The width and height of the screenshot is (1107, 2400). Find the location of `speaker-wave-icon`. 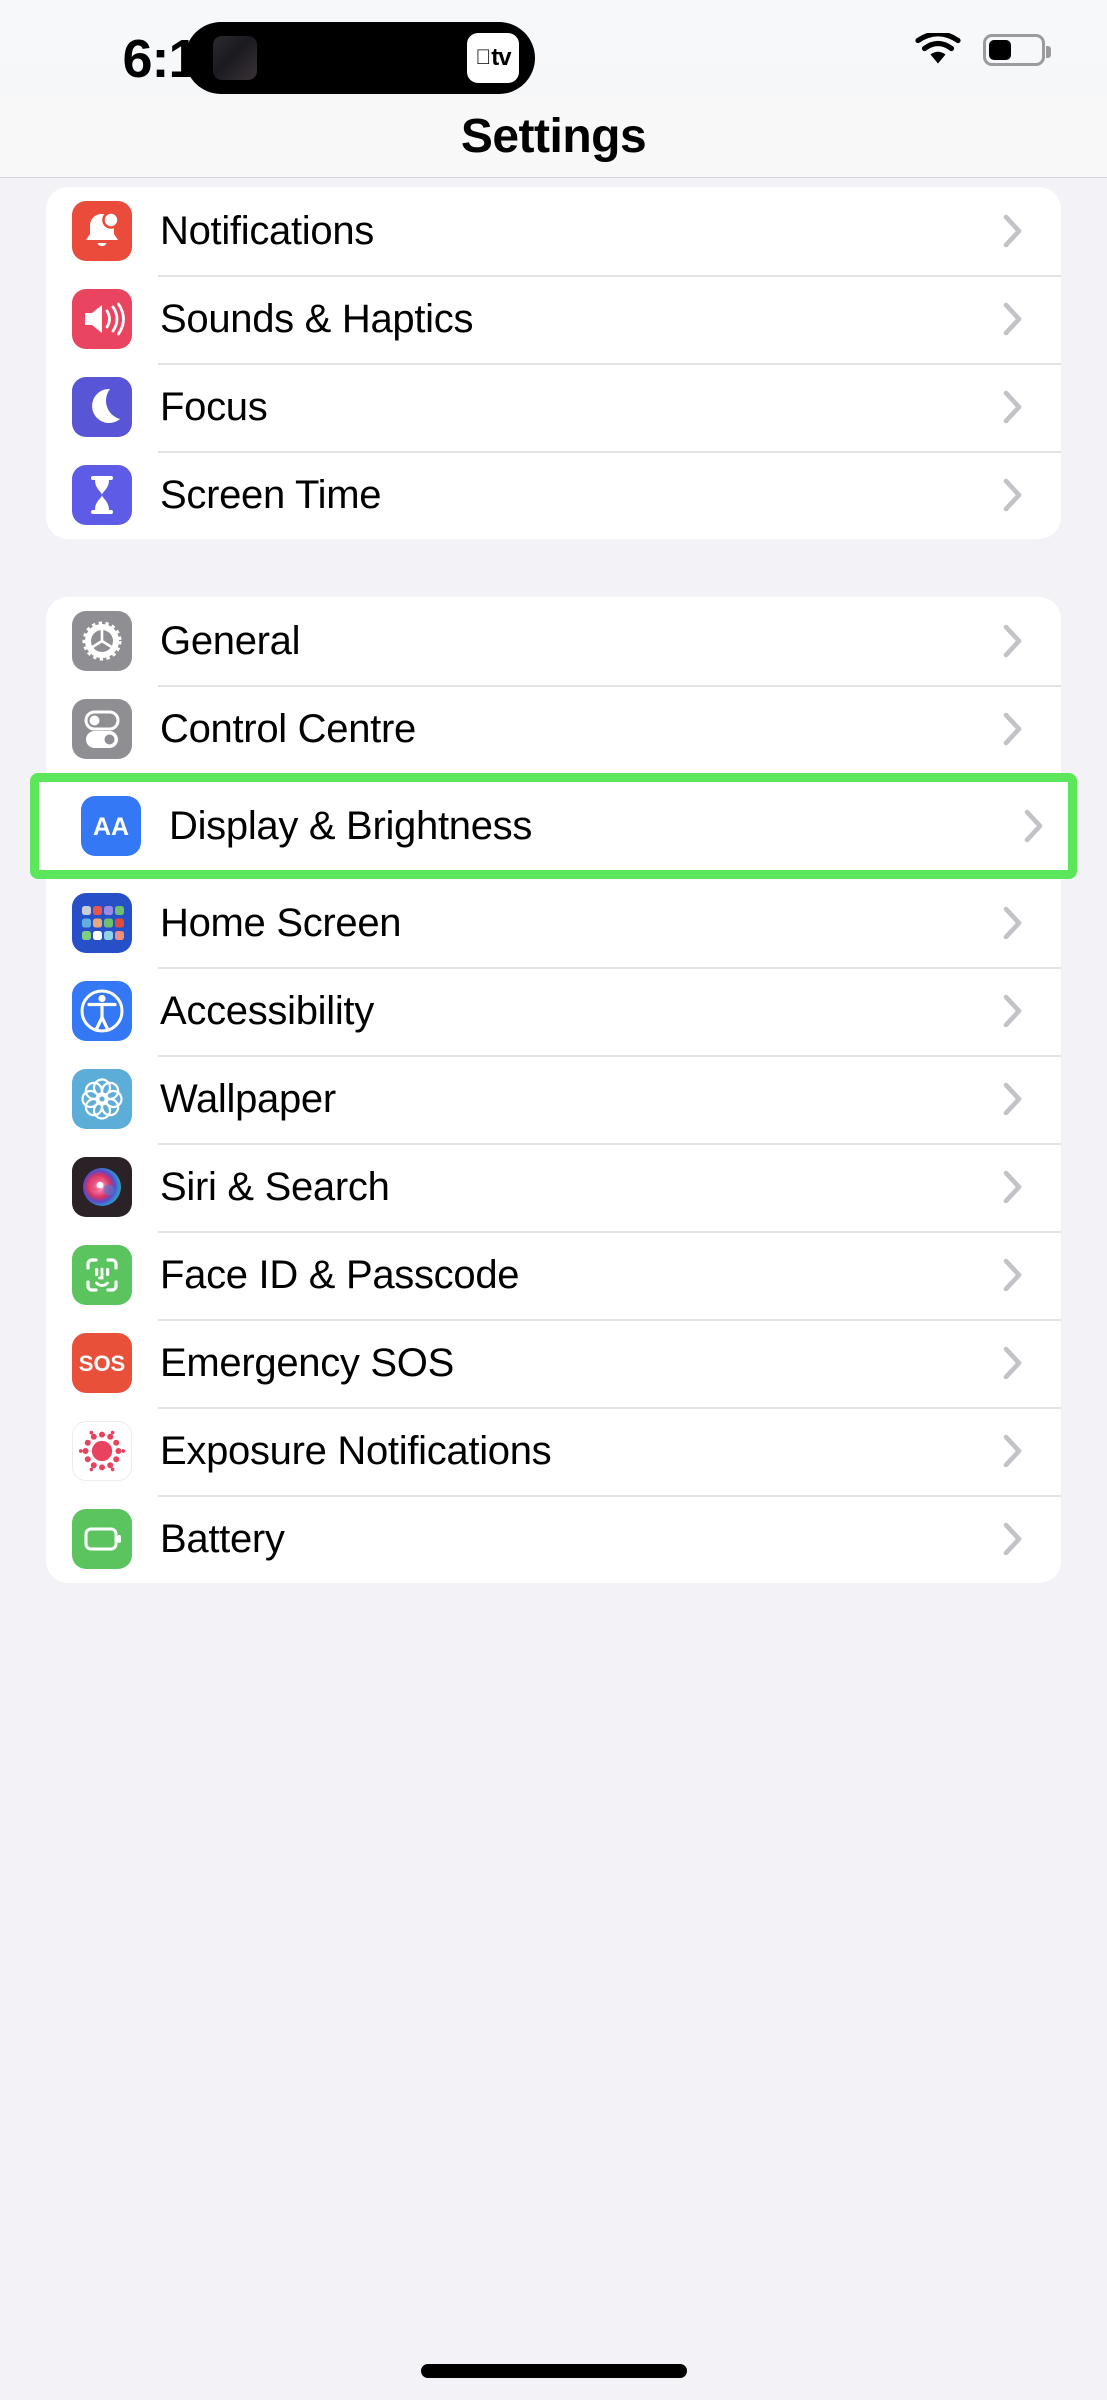

speaker-wave-icon is located at coordinates (102, 319).